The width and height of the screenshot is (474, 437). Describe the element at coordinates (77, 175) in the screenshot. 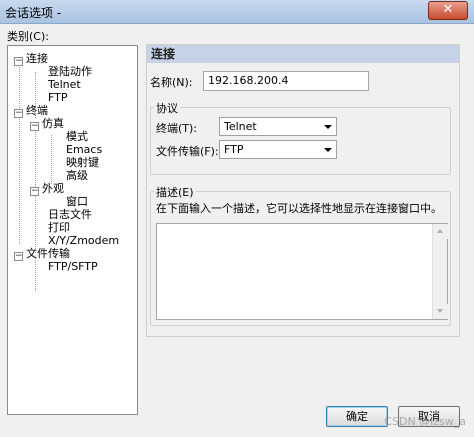

I see `tree-item-advanced: 高级` at that location.